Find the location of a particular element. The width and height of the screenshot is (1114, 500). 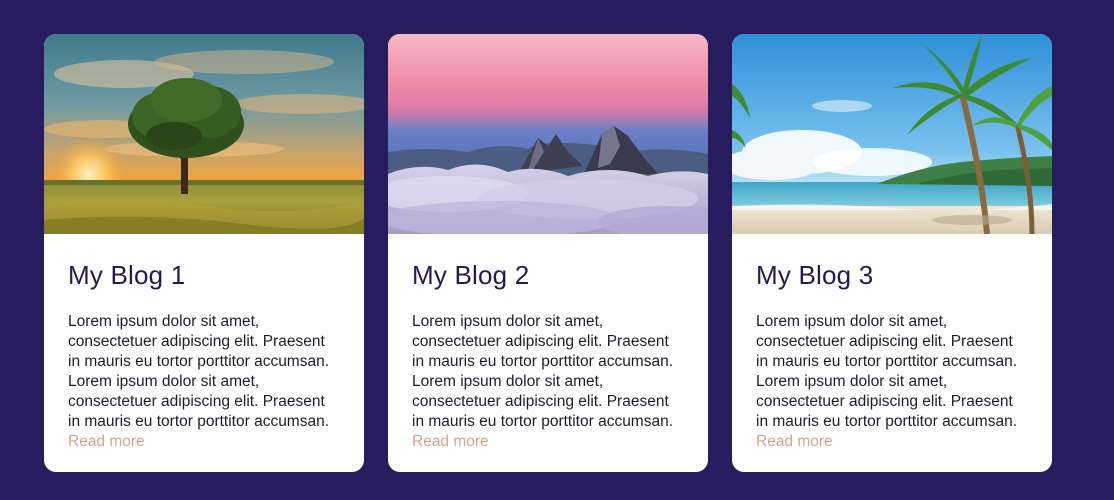

blog-card-title: My Blog 1 is located at coordinates (127, 275).